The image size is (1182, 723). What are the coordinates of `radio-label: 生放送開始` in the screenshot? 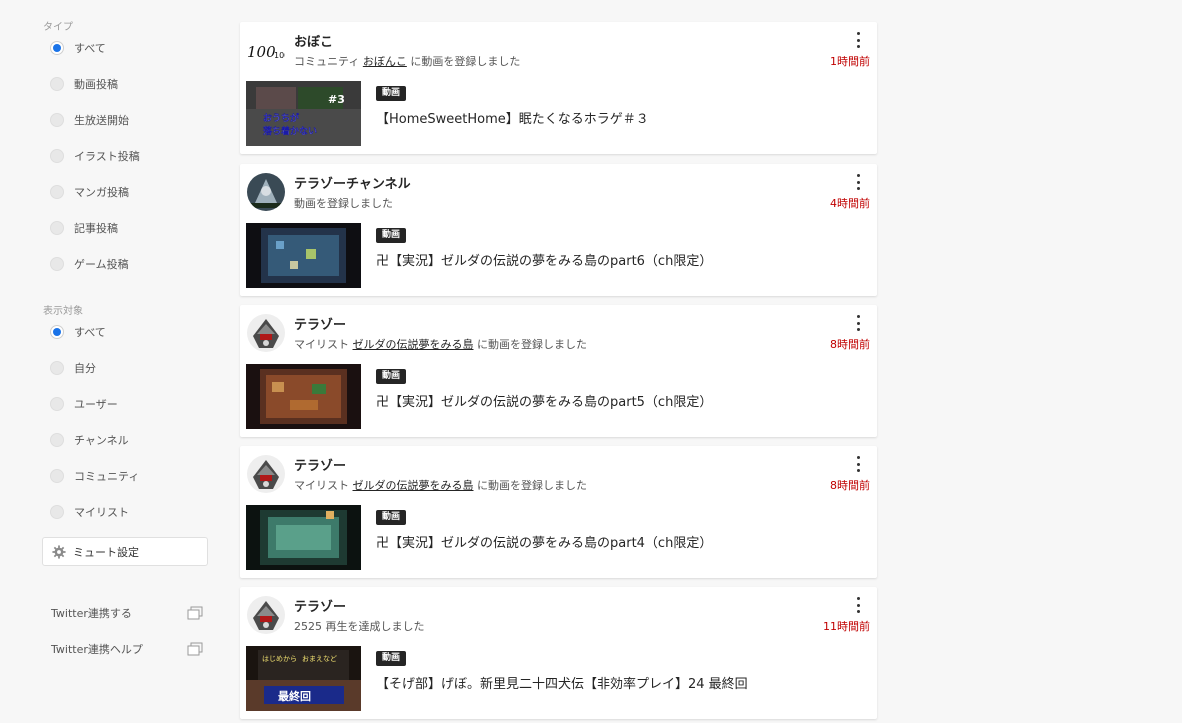 It's located at (101, 120).